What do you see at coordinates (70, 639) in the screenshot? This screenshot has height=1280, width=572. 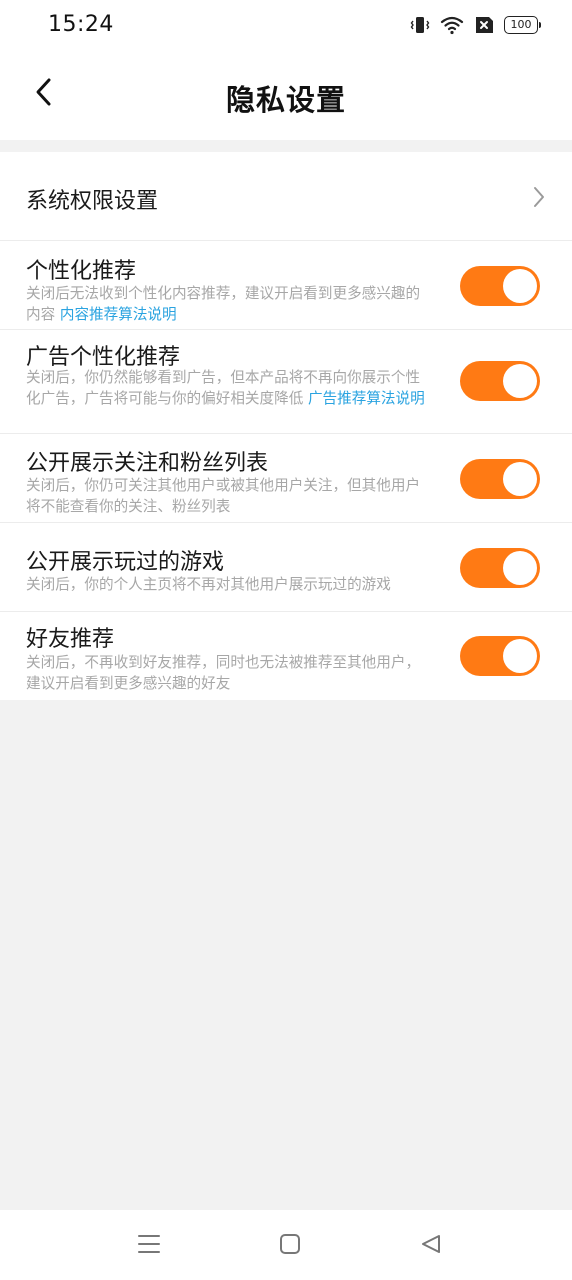 I see `setting-title: 好友推荐` at bounding box center [70, 639].